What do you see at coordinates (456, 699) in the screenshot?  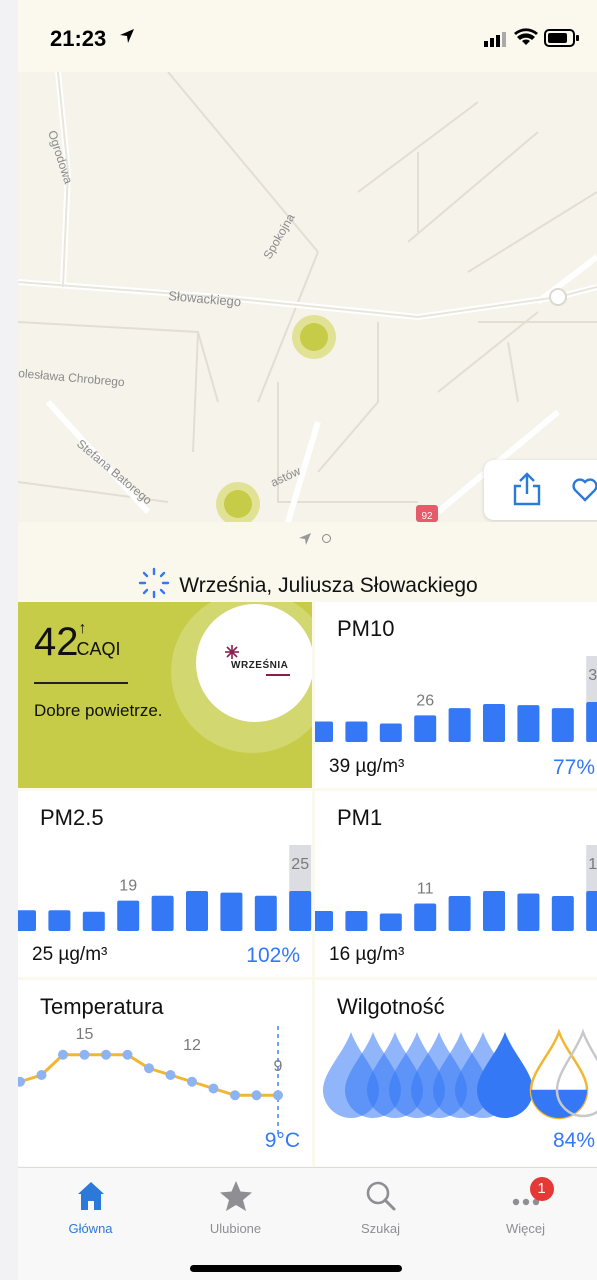 I see `pm10-bar-chart: 26 39` at bounding box center [456, 699].